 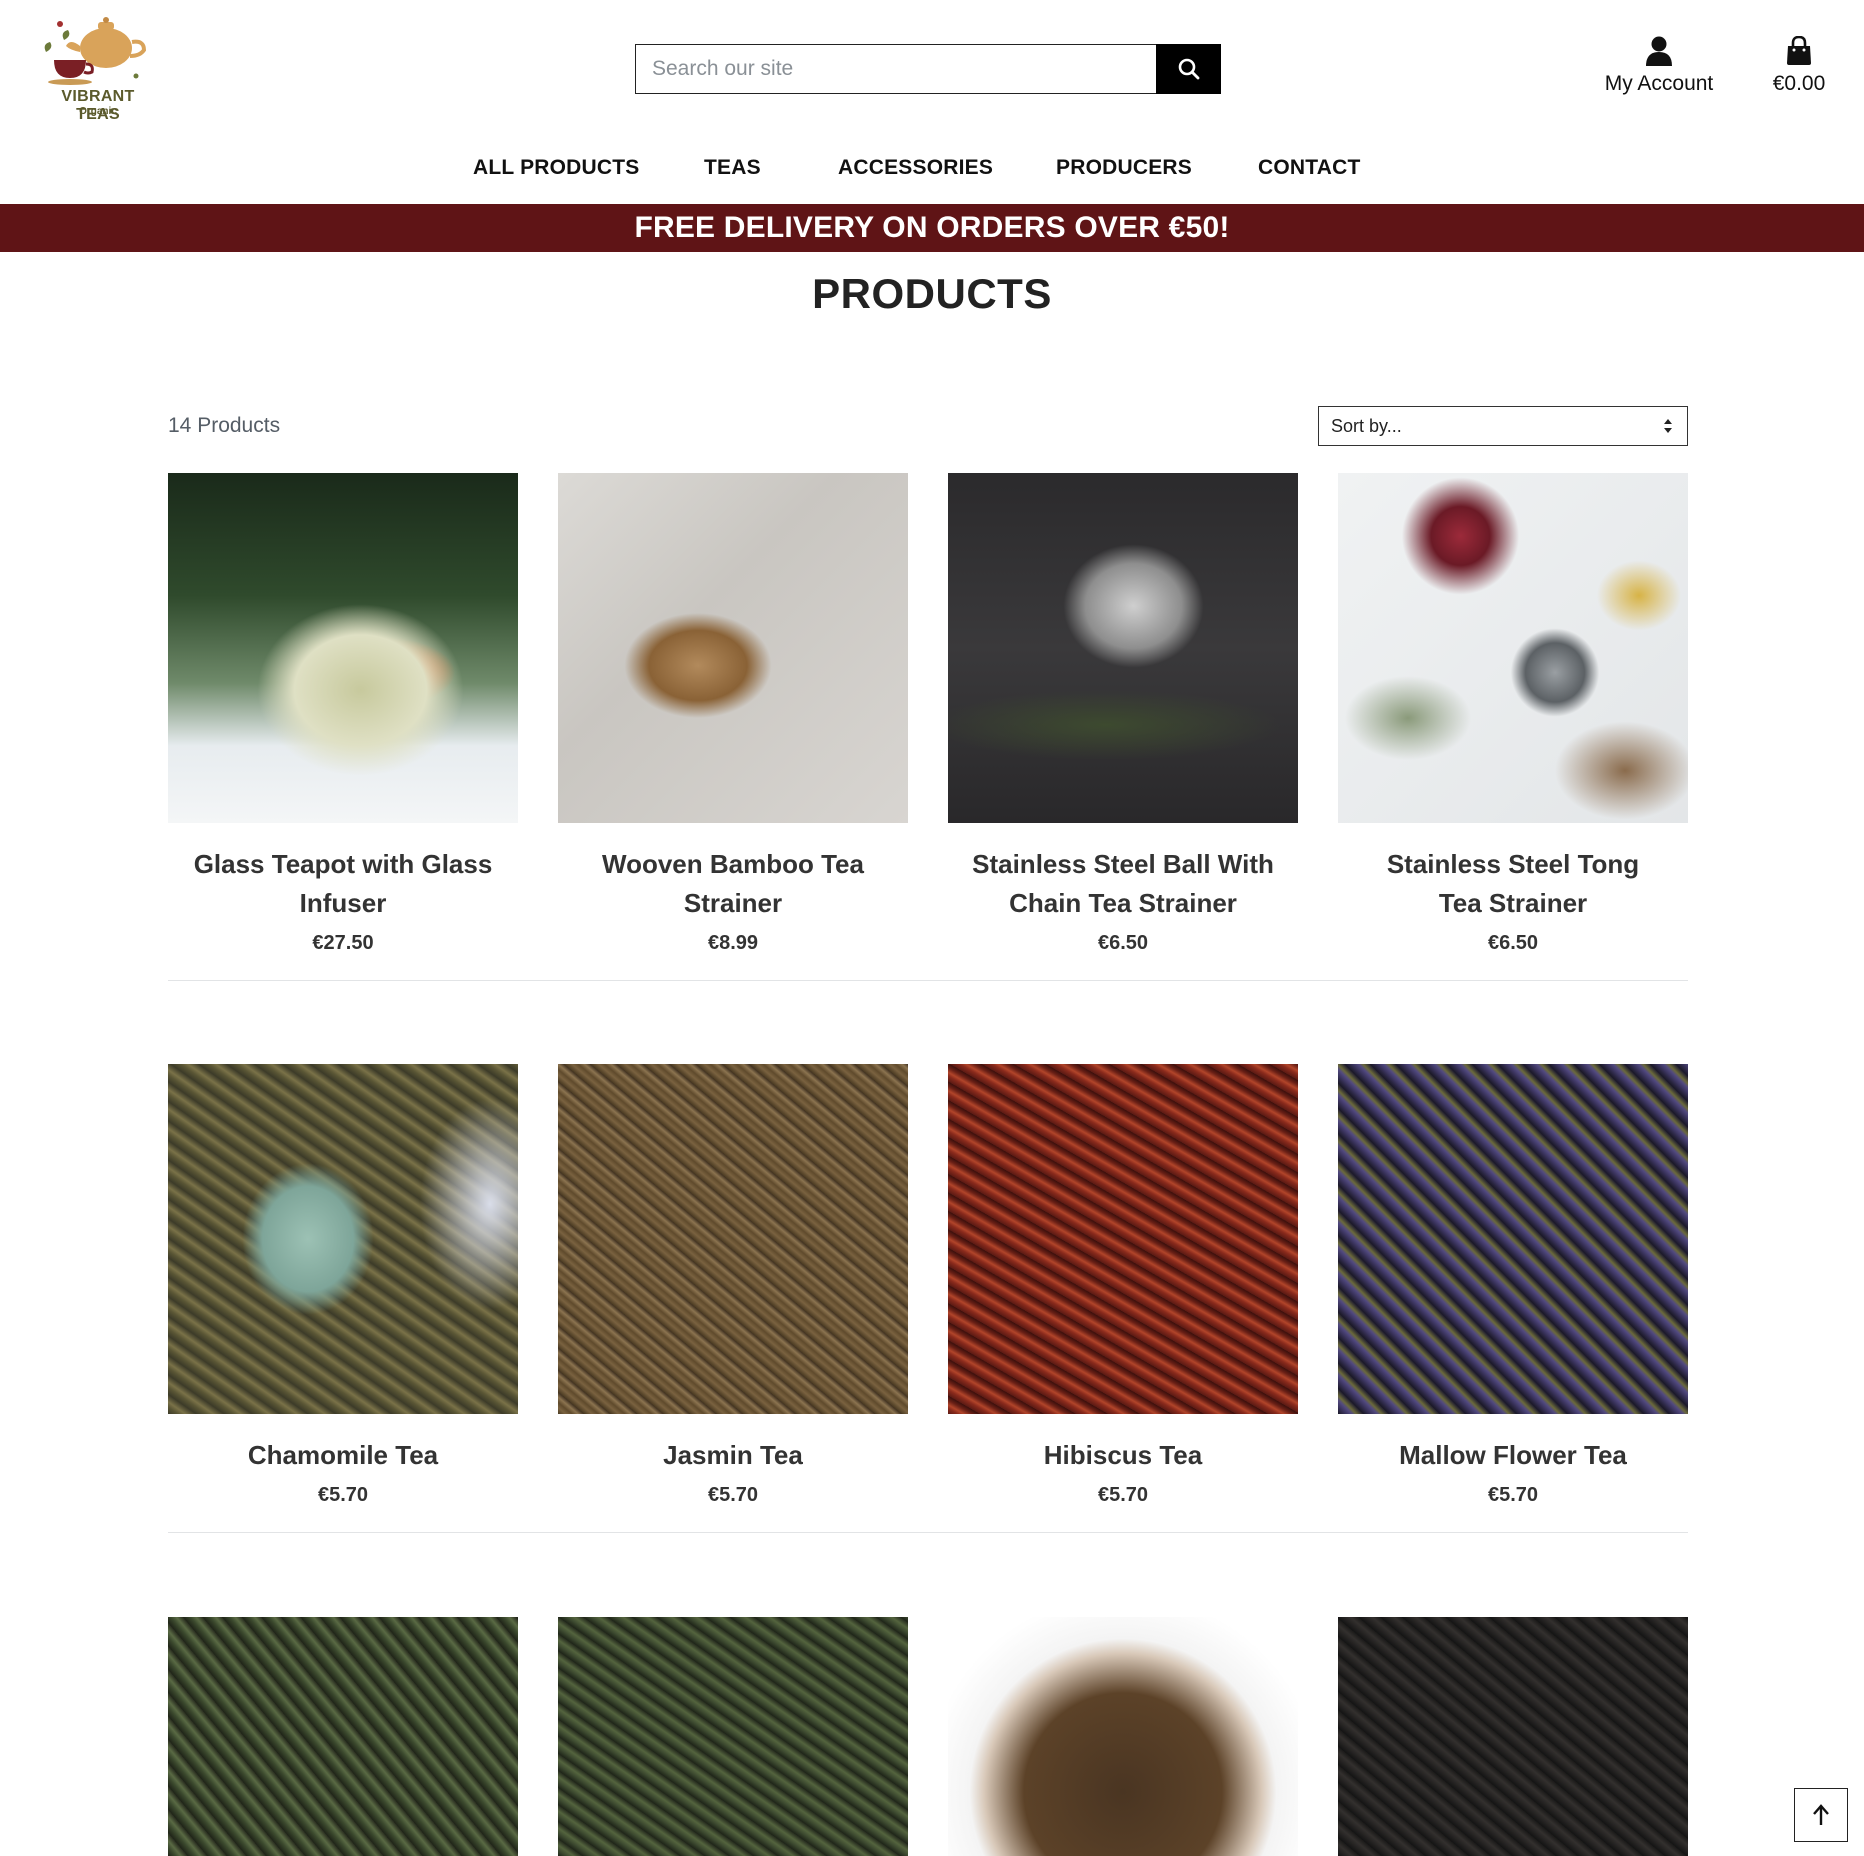 I want to click on page-title: PRODUCTS, so click(x=932, y=293).